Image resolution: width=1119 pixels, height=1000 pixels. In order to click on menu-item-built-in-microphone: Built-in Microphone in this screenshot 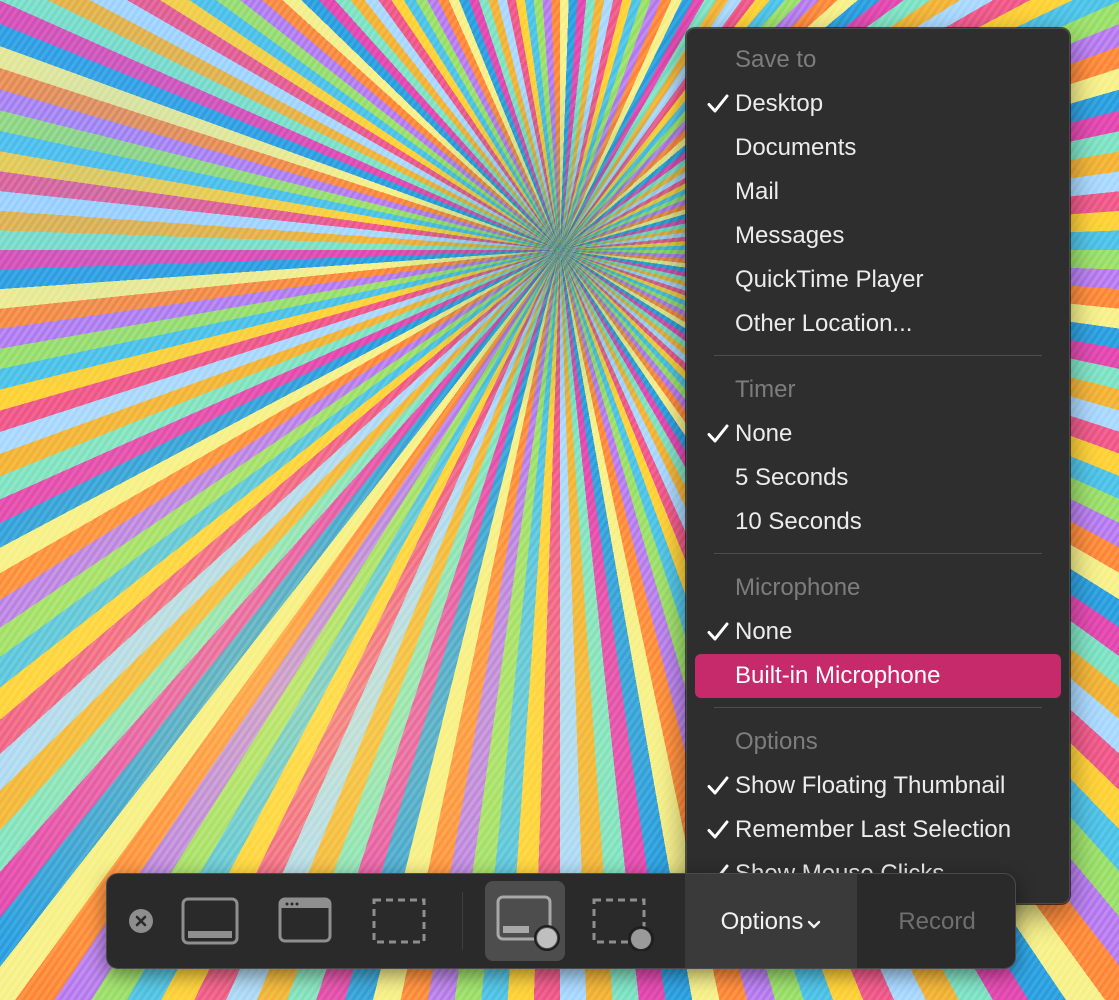, I will do `click(878, 676)`.